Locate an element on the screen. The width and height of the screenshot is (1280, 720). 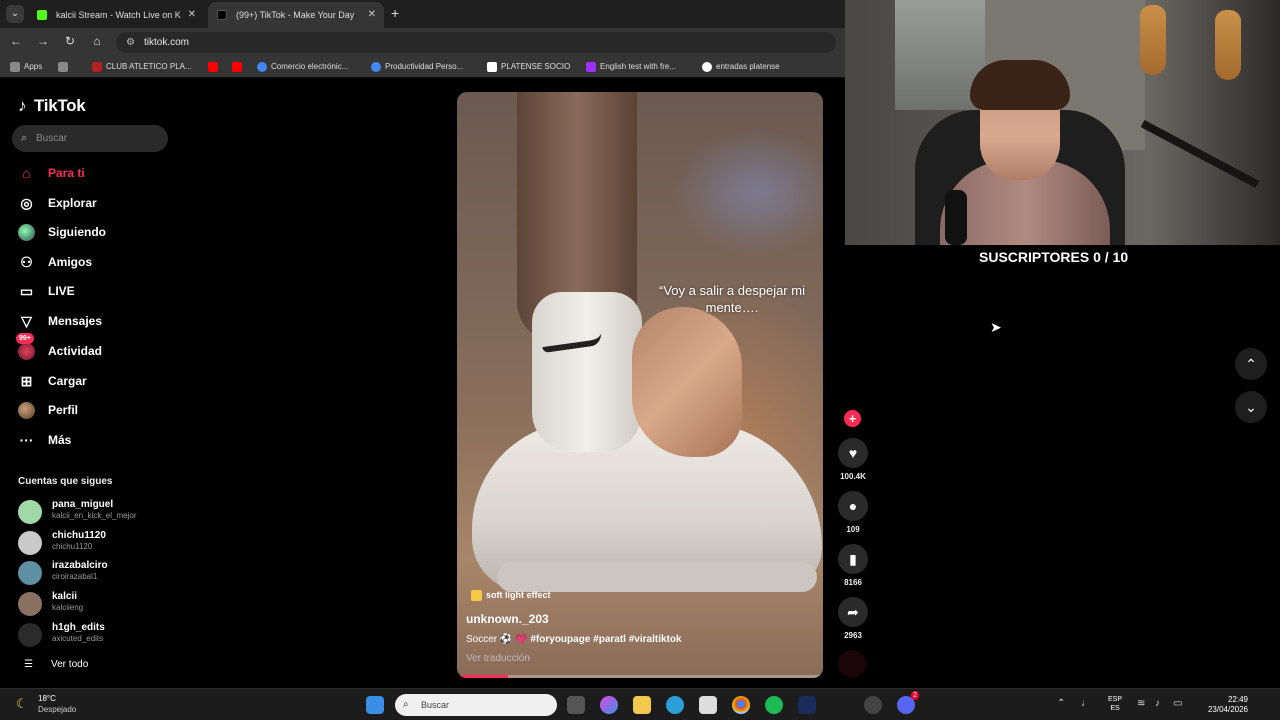
file-explorer-icon is located at coordinates (642, 705).